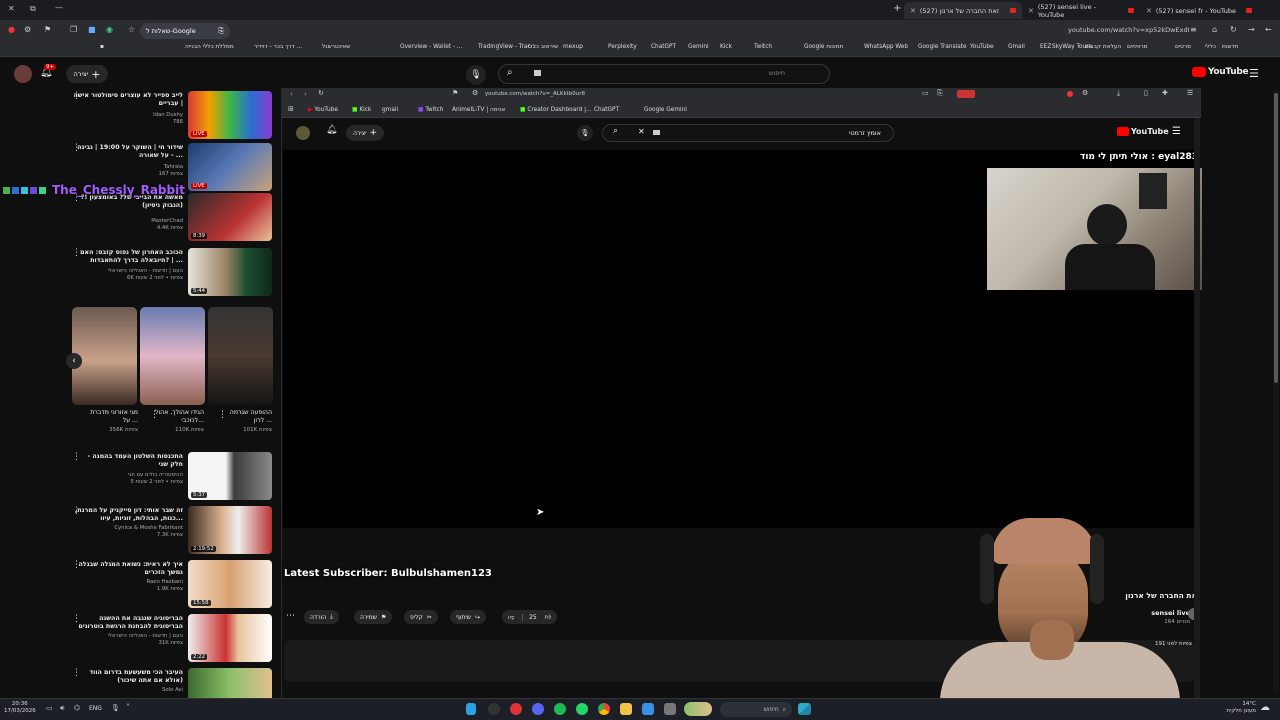  What do you see at coordinates (230, 638) in the screenshot?
I see `video-thumbnail: 2:22` at bounding box center [230, 638].